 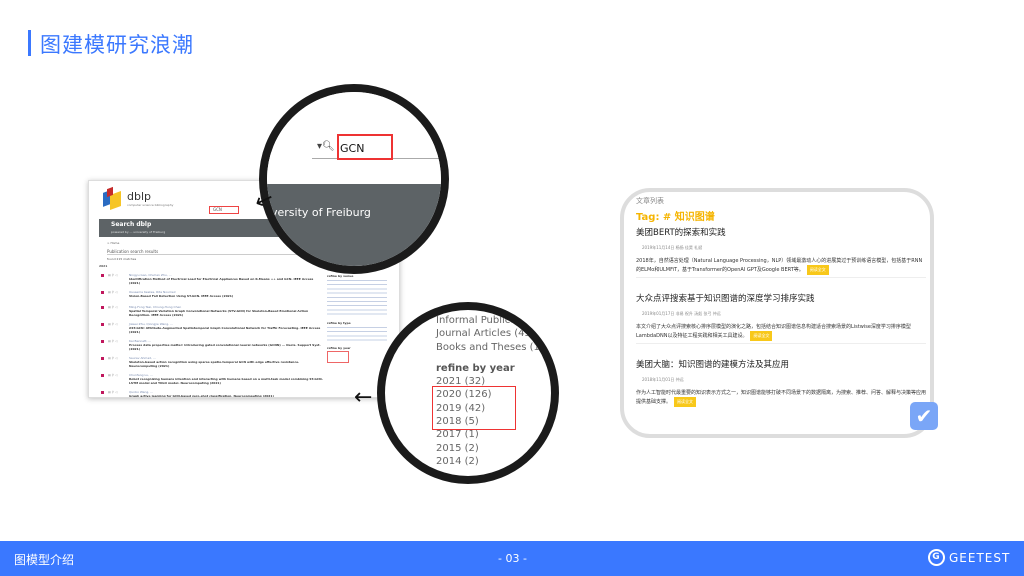 What do you see at coordinates (490, 448) in the screenshot?
I see `year-item: 2015 (2)` at bounding box center [490, 448].